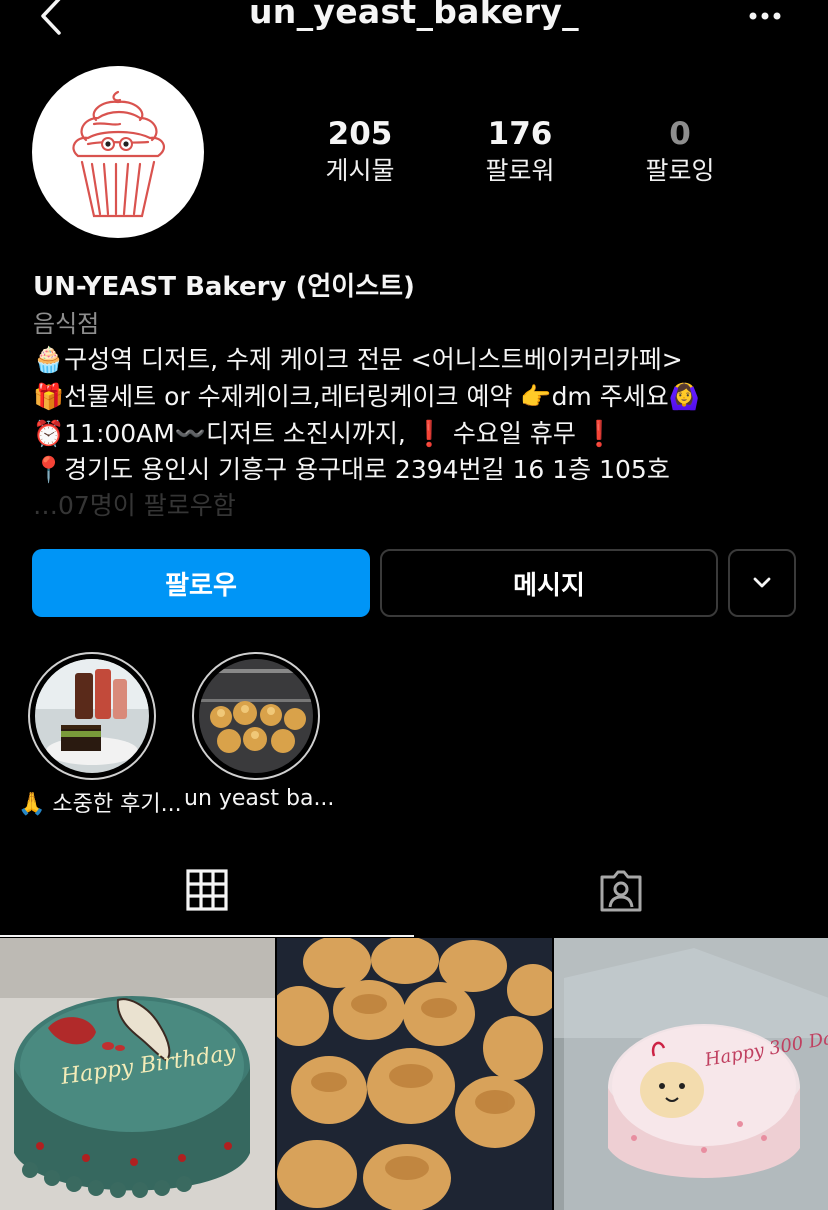  Describe the element at coordinates (414, 15) in the screenshot. I see `page-title: un_yeast_bakery_` at that location.